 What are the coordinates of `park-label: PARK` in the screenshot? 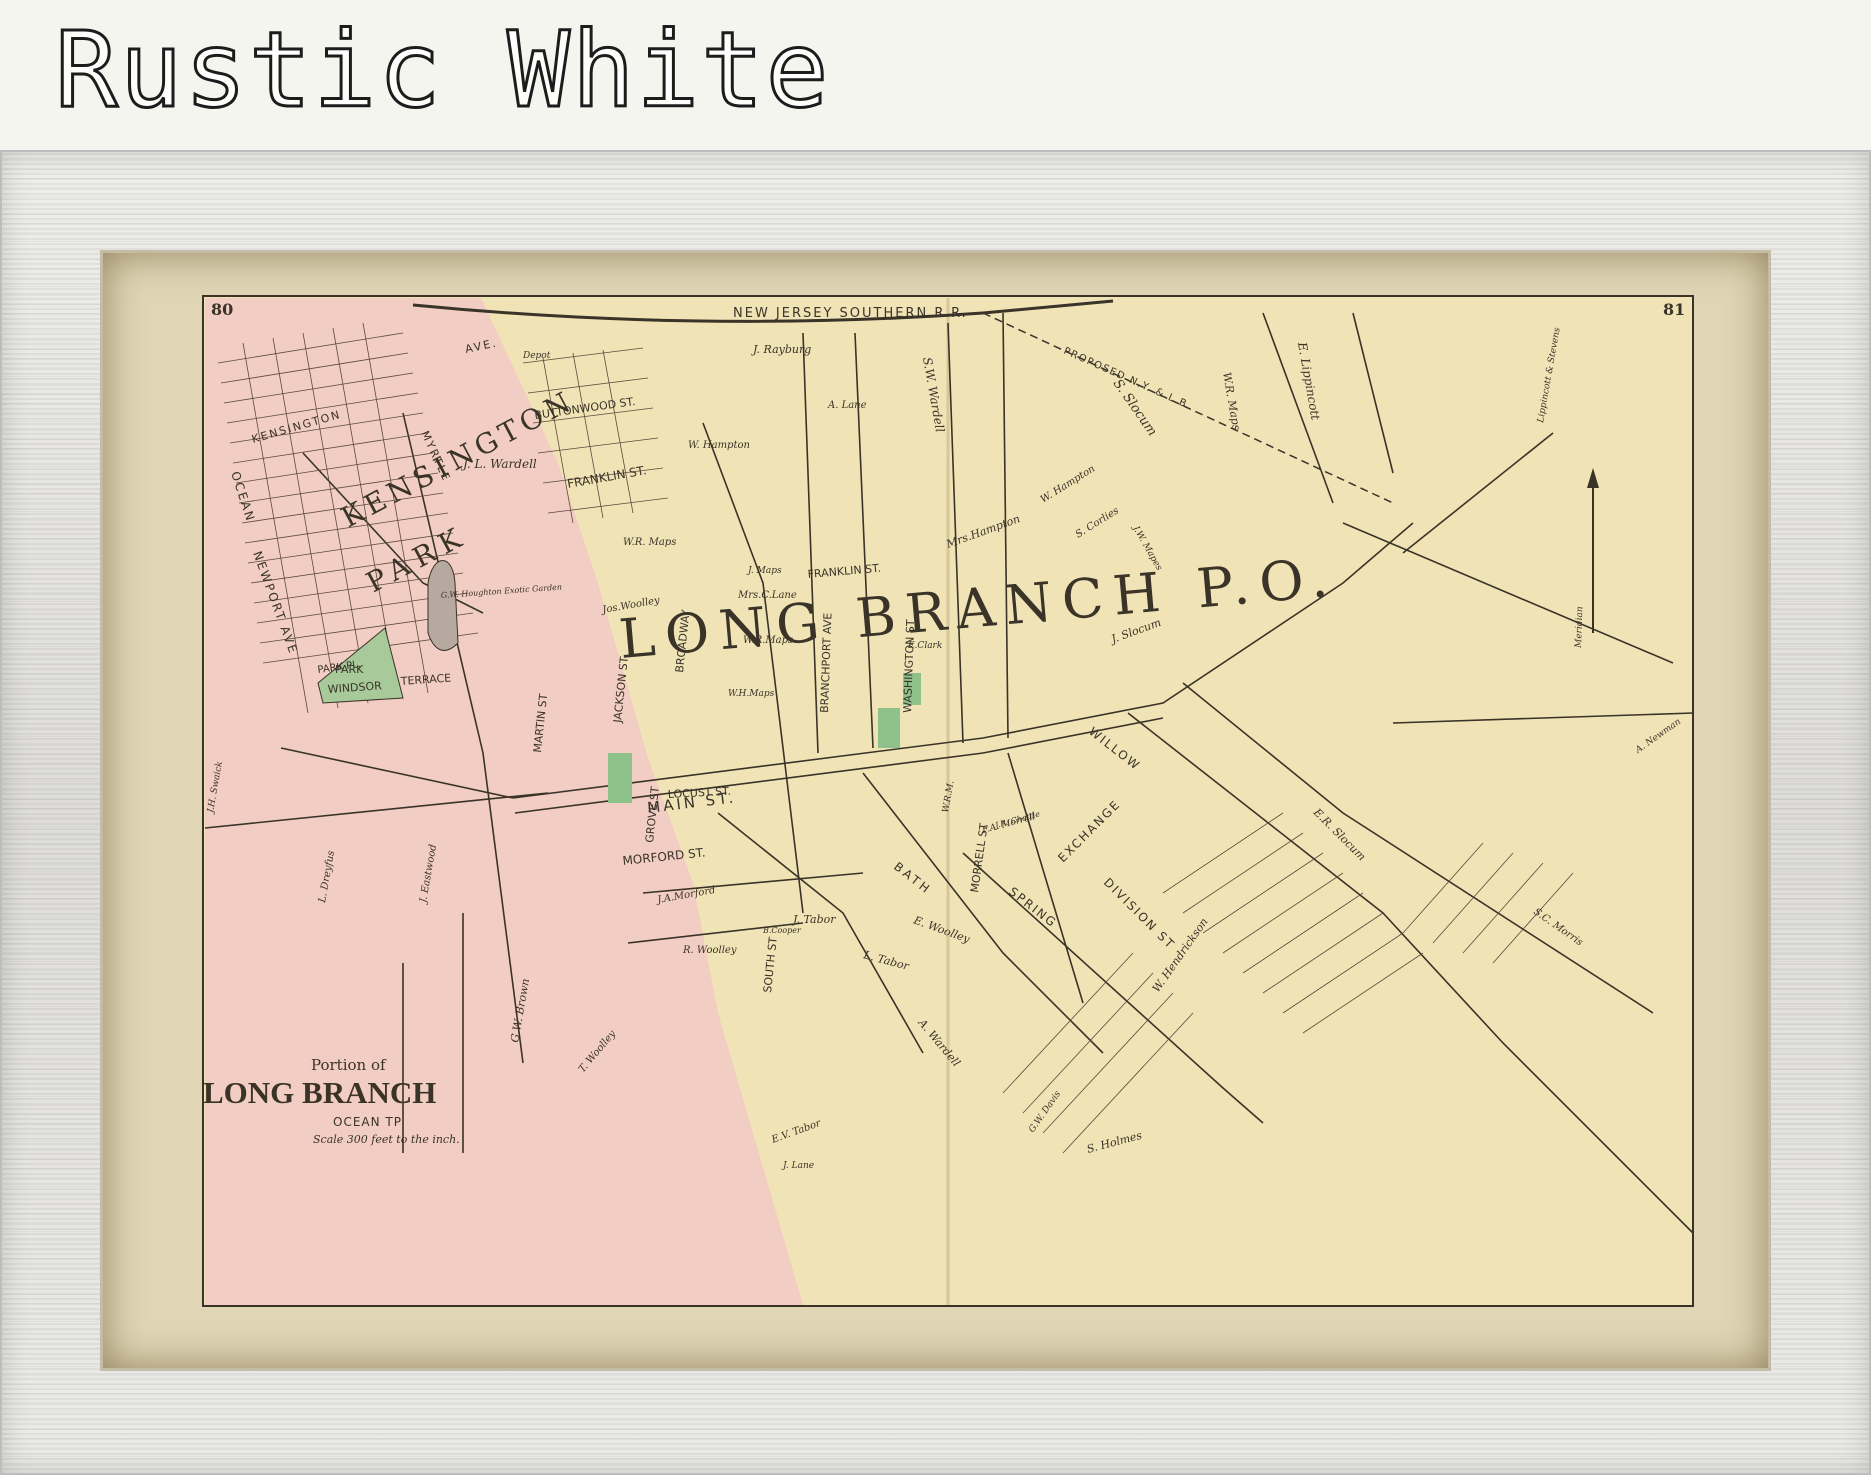 It's located at (349, 669).